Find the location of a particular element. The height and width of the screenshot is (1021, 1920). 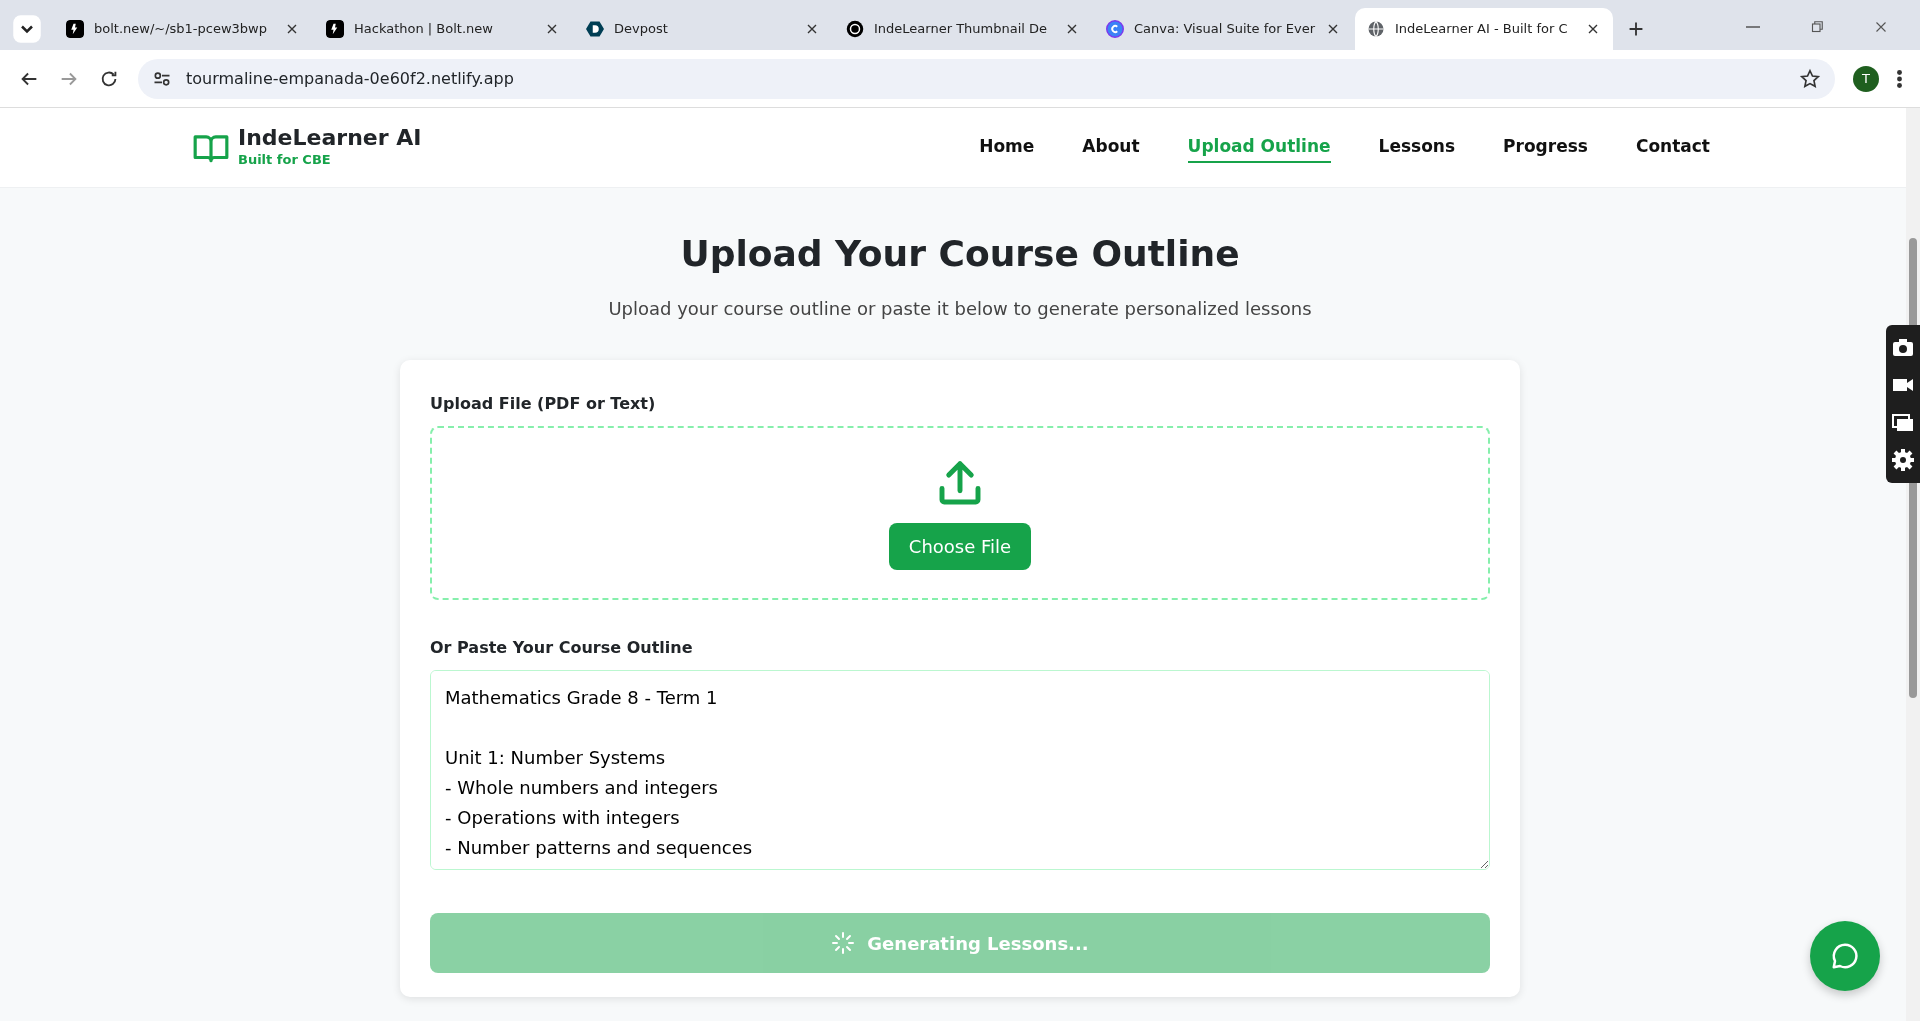

nav-link: Lessons is located at coordinates (1417, 147).